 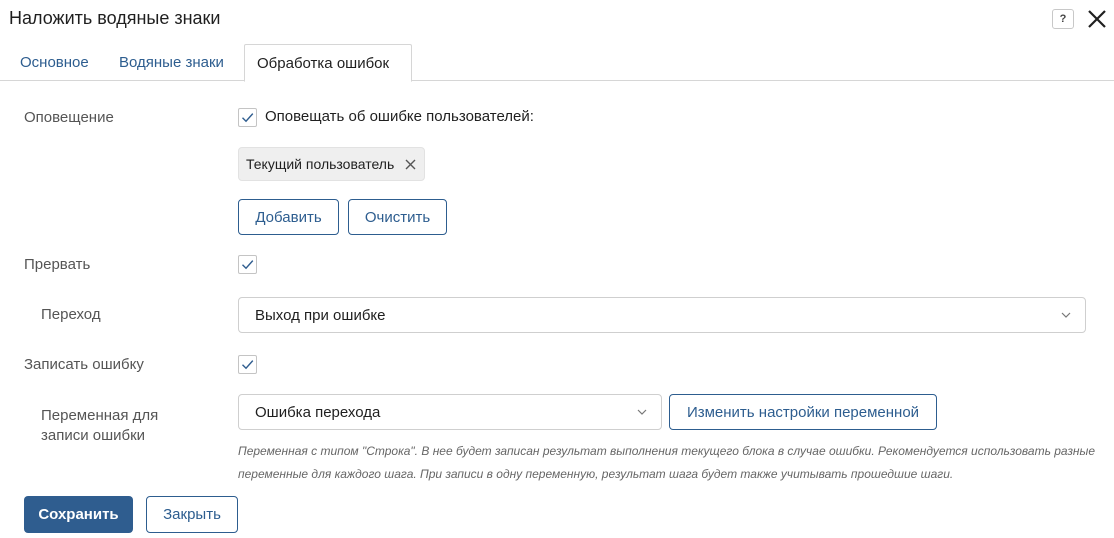 I want to click on transition-select-value: Выход при ошибке, so click(x=320, y=315).